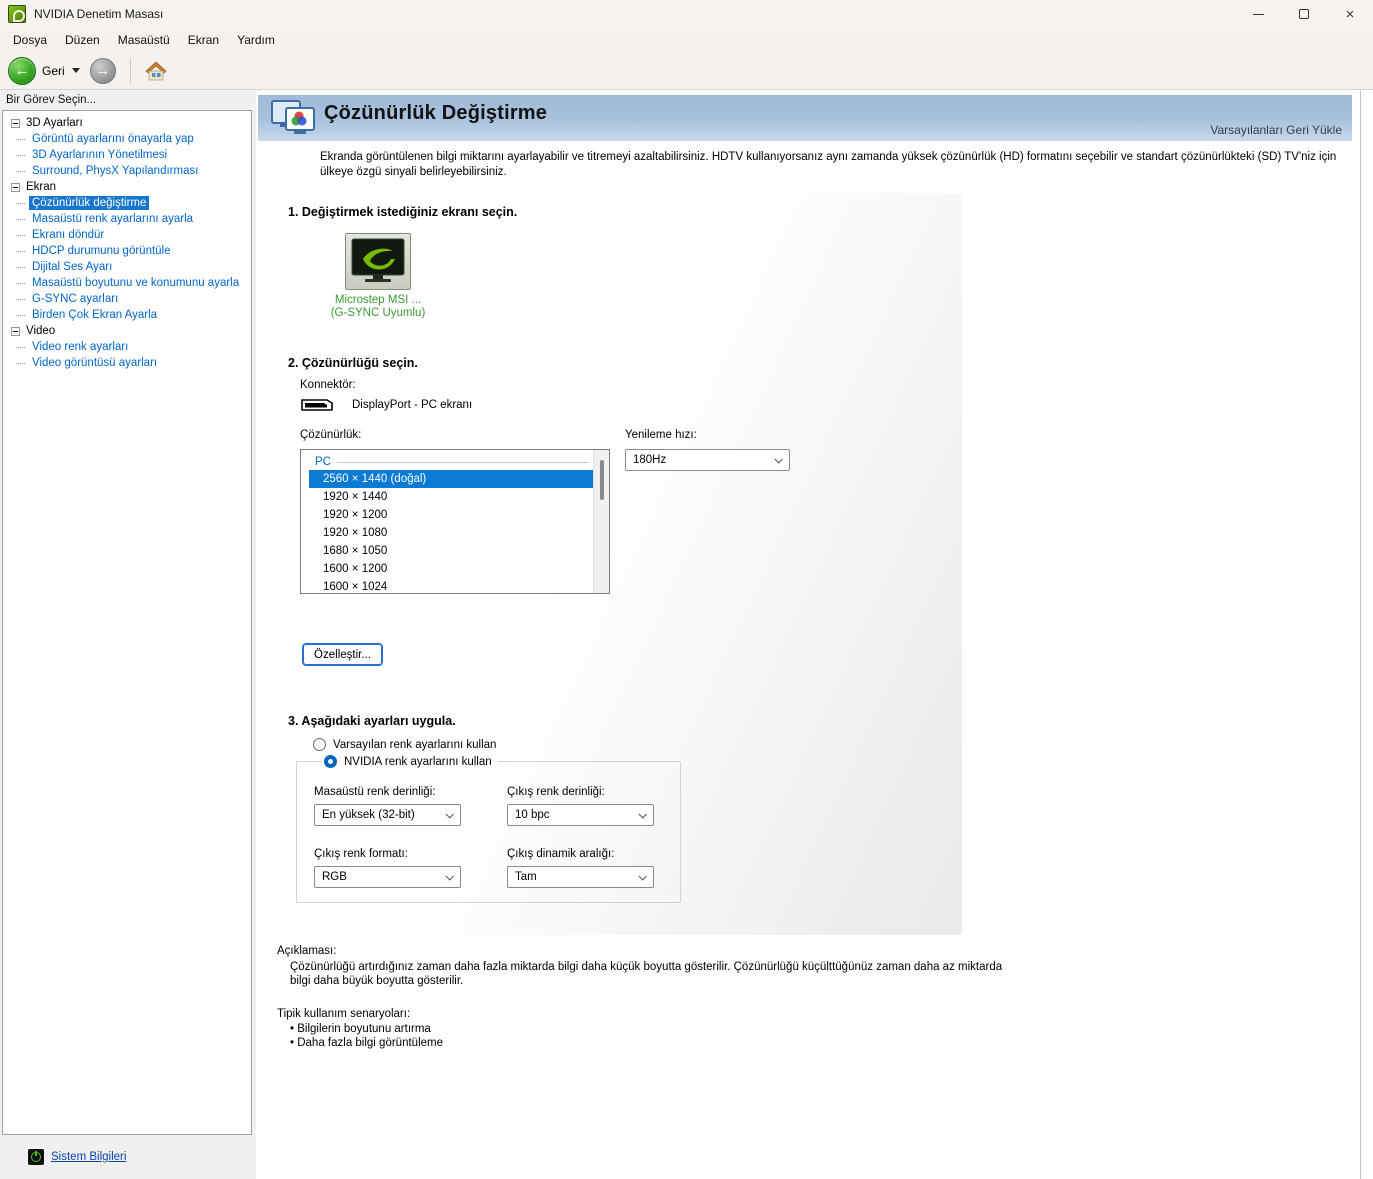 The image size is (1373, 1179). I want to click on tree-item: HDCP durumunu görüntüle, so click(127, 251).